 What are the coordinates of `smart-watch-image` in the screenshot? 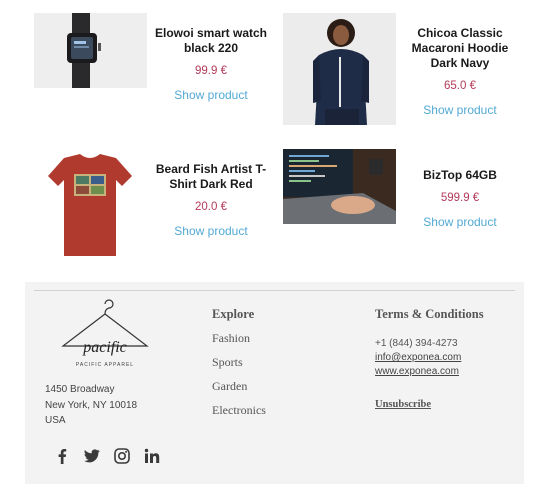 It's located at (90, 50).